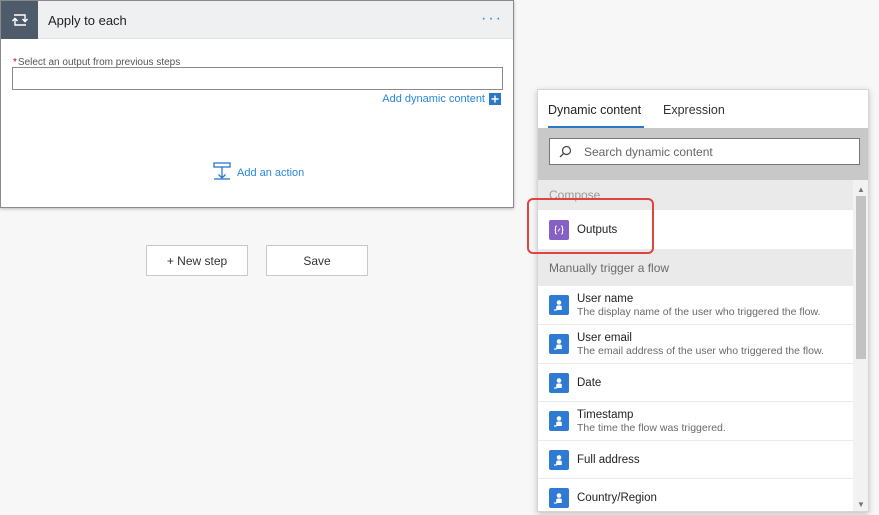 This screenshot has height=515, width=879. I want to click on search-box, so click(704, 151).